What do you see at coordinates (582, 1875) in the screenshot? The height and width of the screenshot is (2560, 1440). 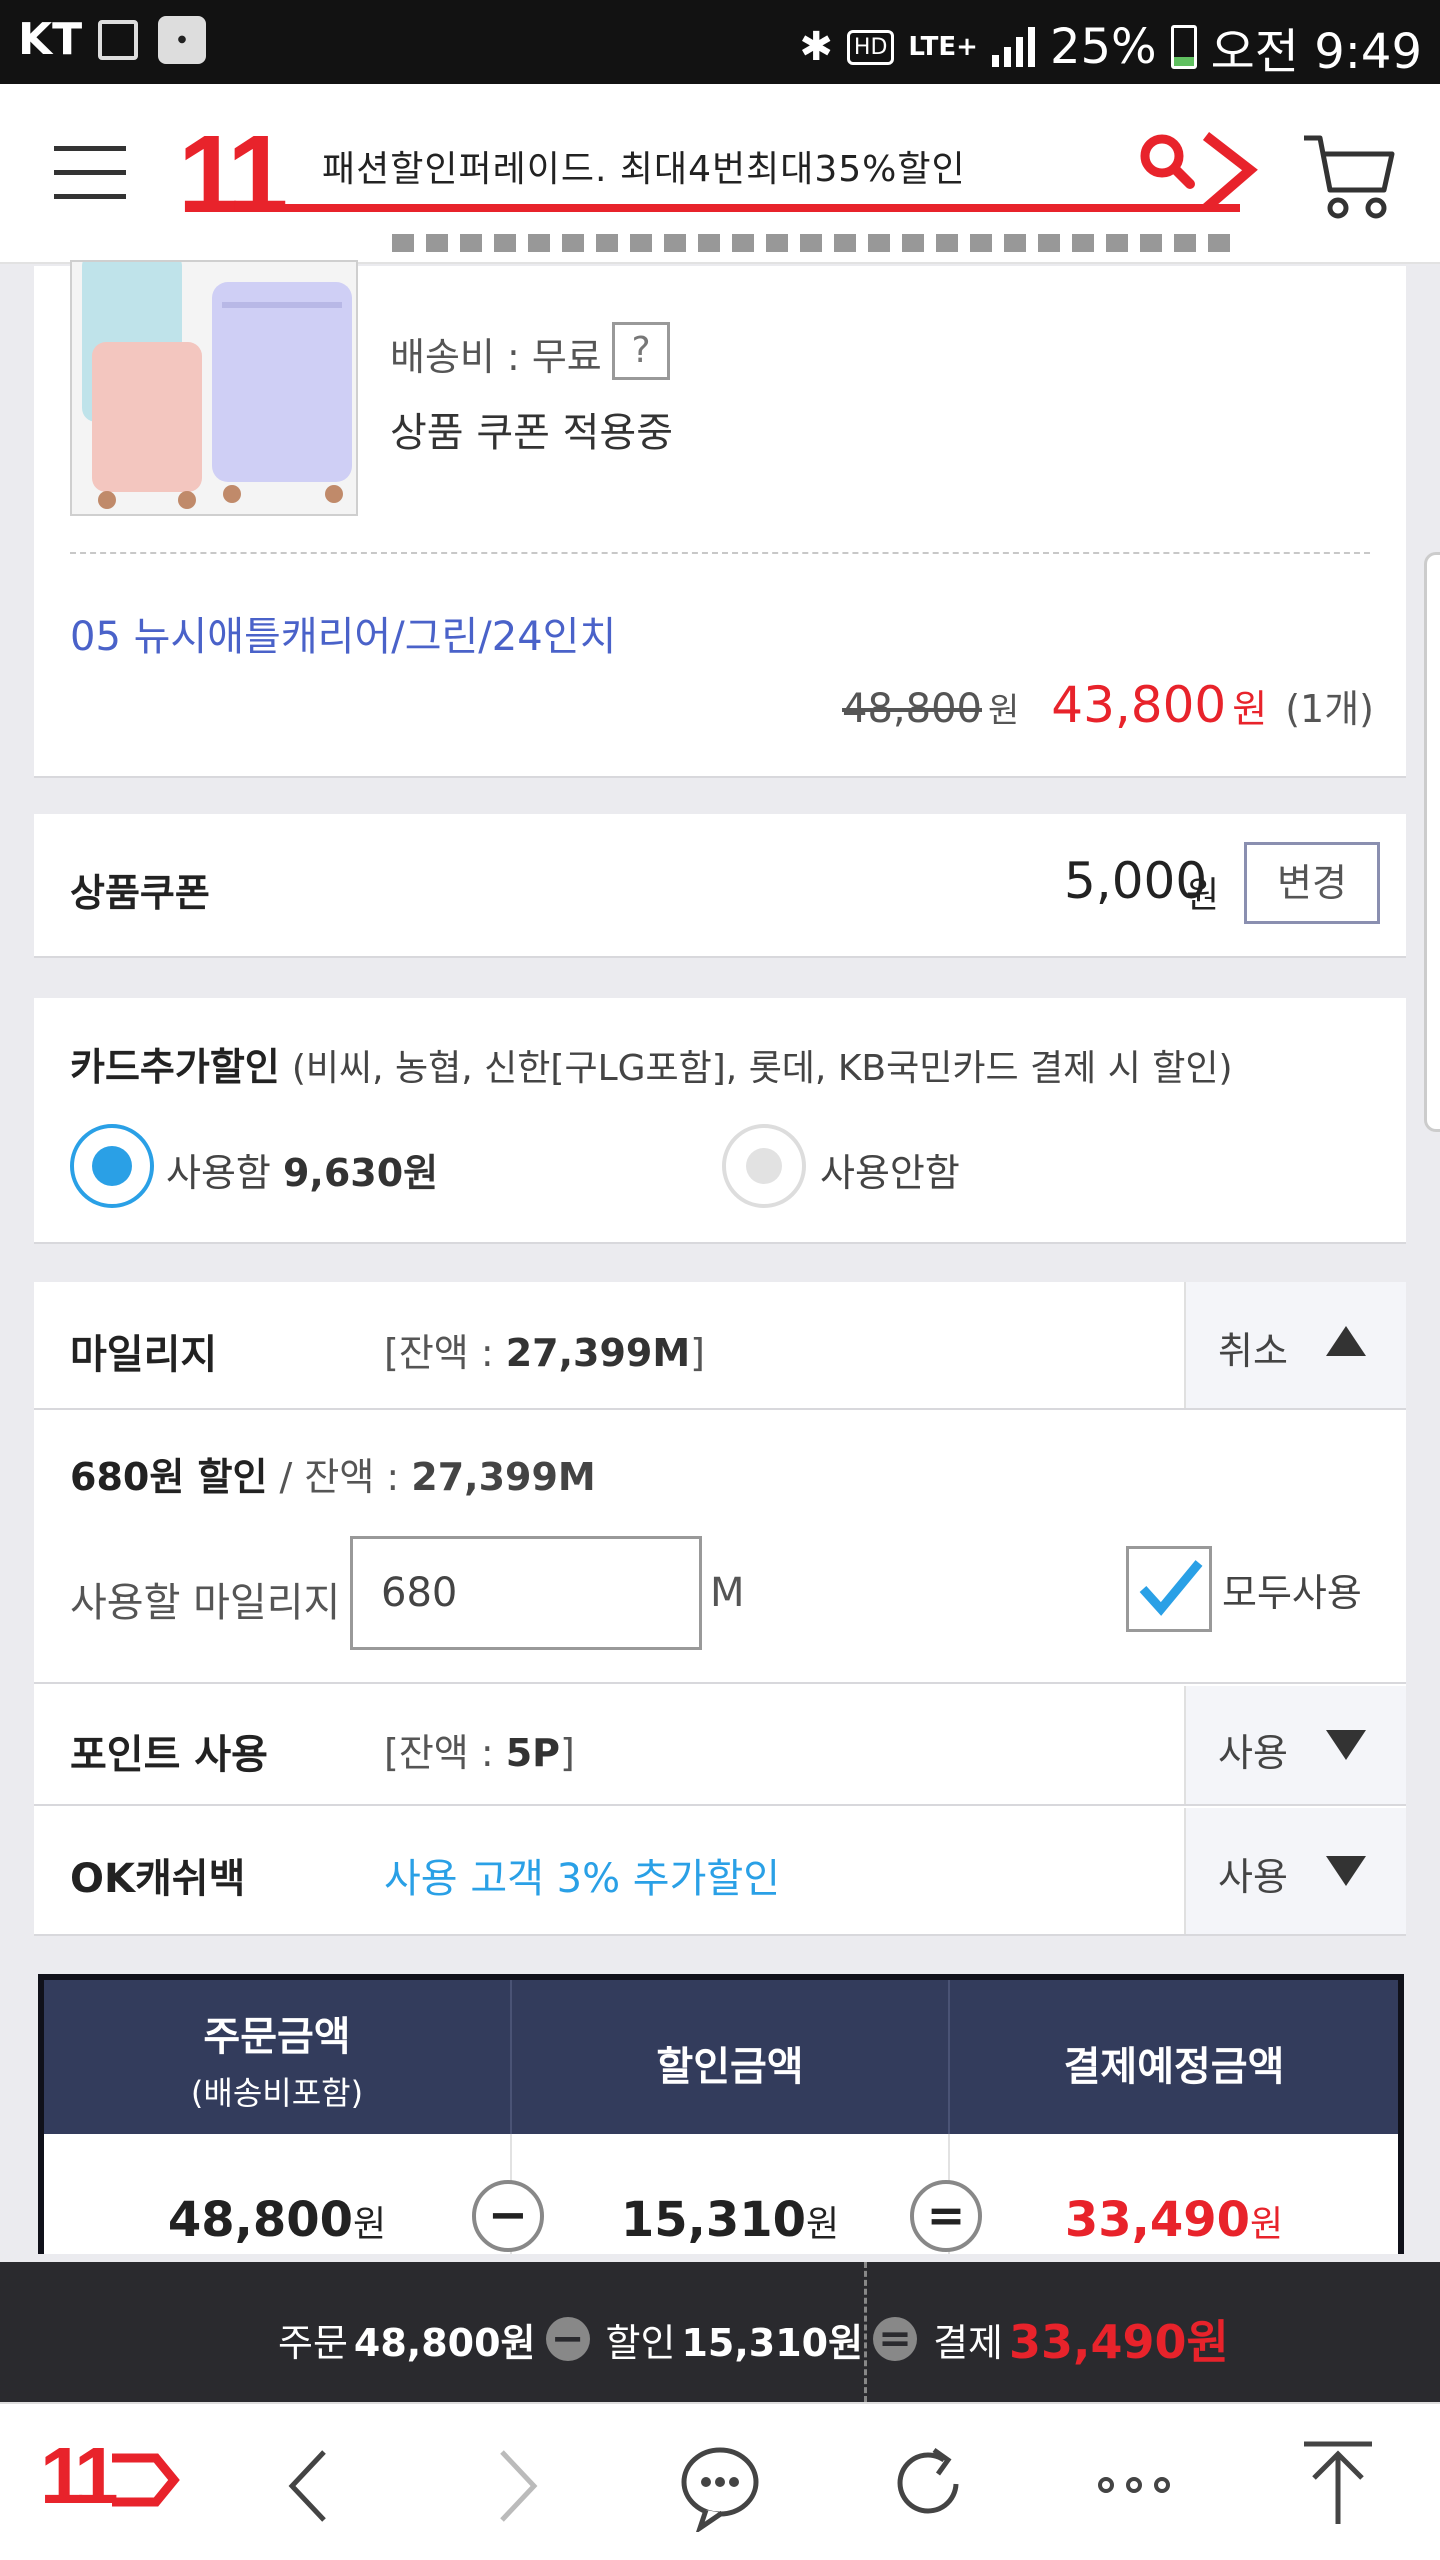 I see `okcashbag-promo: 사용 고객 3% 추가할인` at bounding box center [582, 1875].